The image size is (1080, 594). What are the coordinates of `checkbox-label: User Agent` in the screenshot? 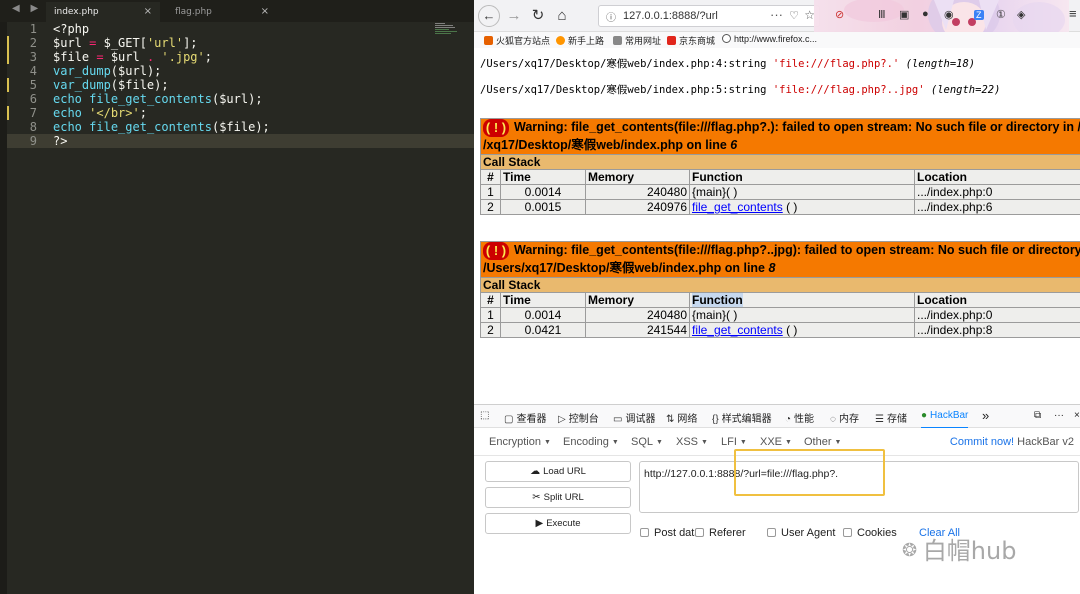 It's located at (808, 533).